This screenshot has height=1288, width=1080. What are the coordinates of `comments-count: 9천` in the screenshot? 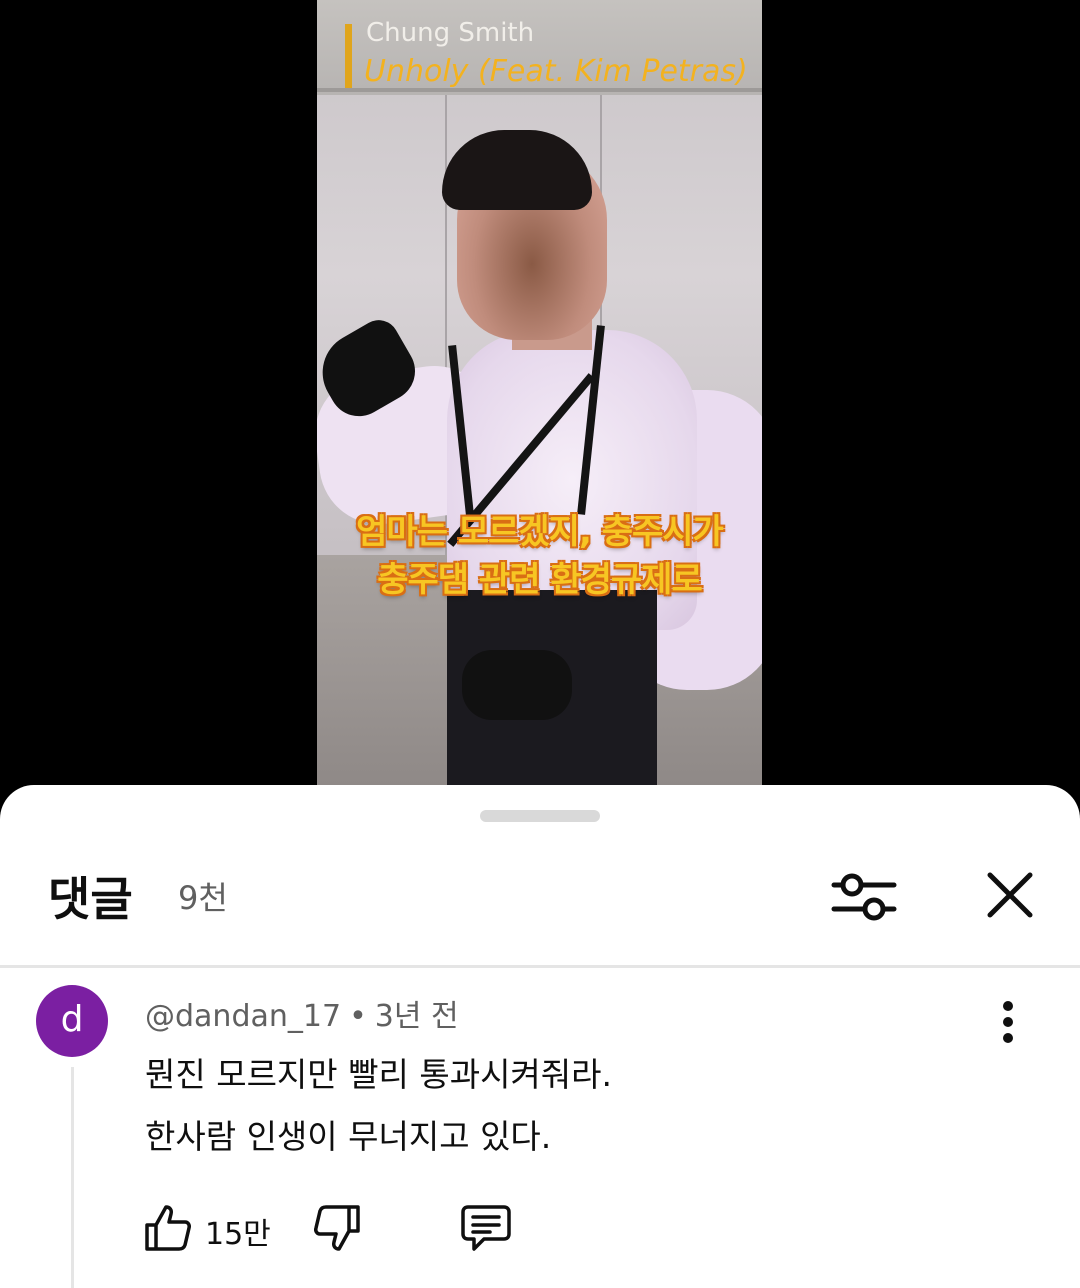 It's located at (203, 898).